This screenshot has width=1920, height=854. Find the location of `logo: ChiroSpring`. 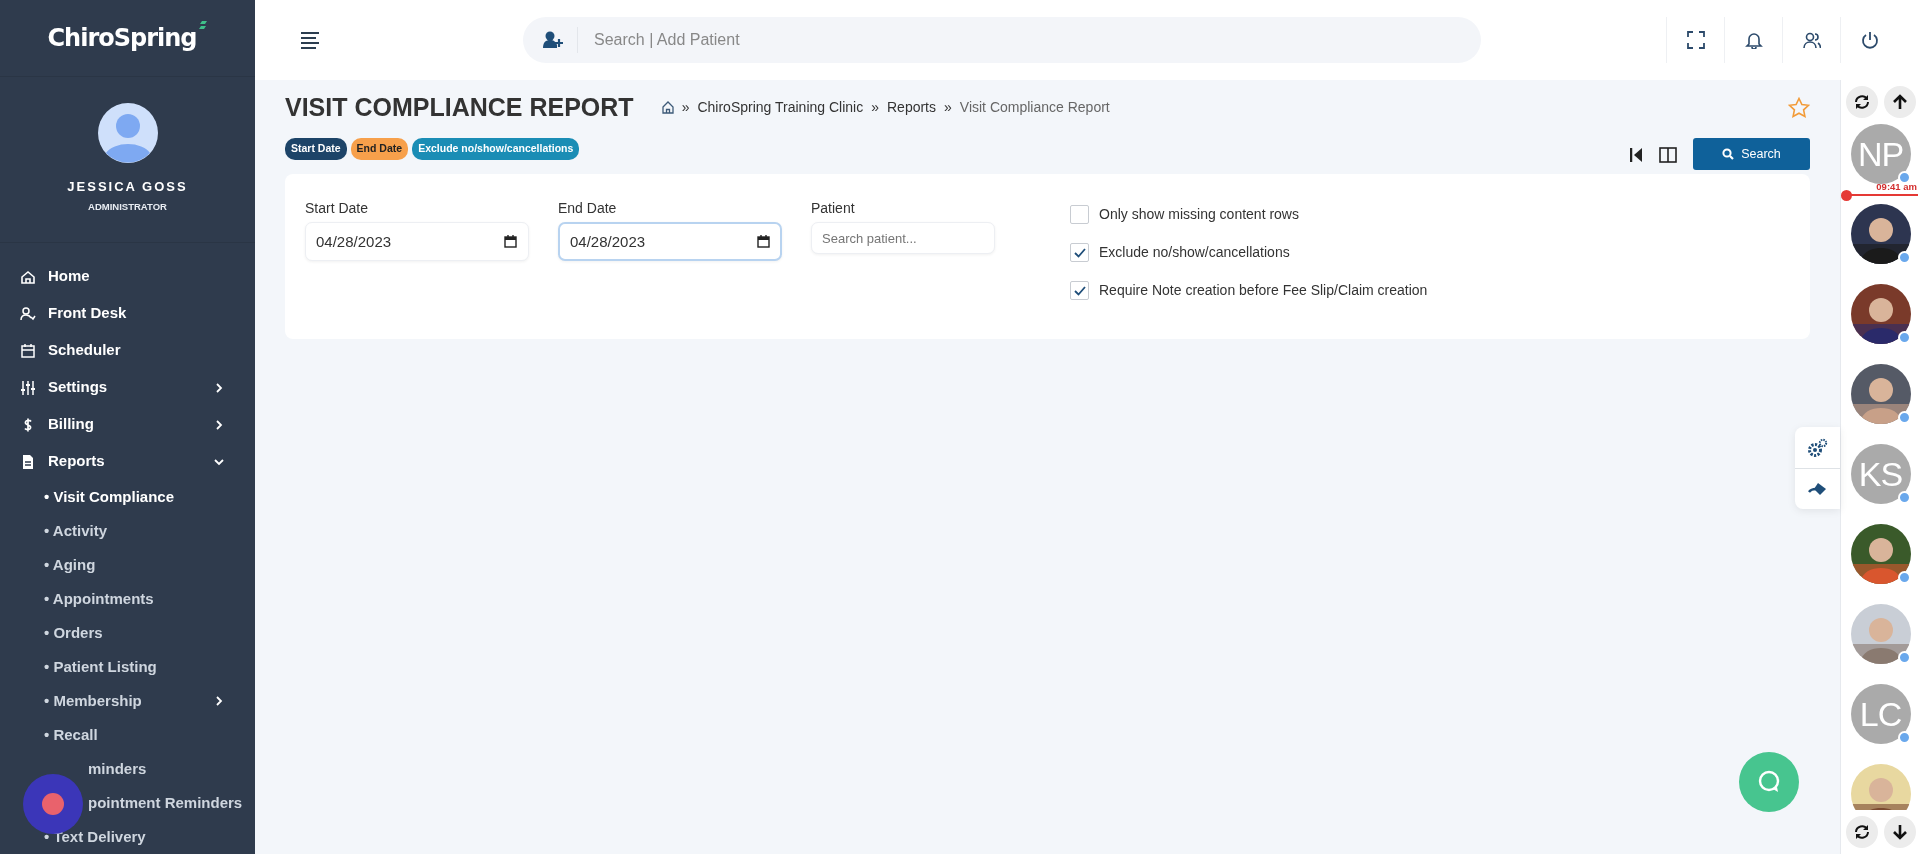

logo: ChiroSpring is located at coordinates (127, 38).